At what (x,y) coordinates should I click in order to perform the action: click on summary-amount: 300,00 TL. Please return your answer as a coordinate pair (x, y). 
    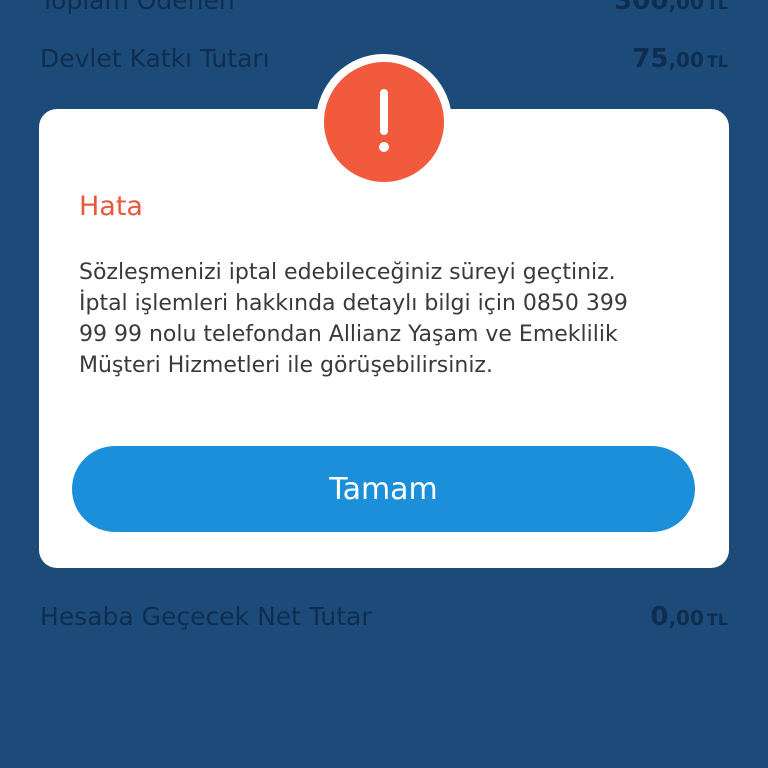
    Looking at the image, I should click on (671, 8).